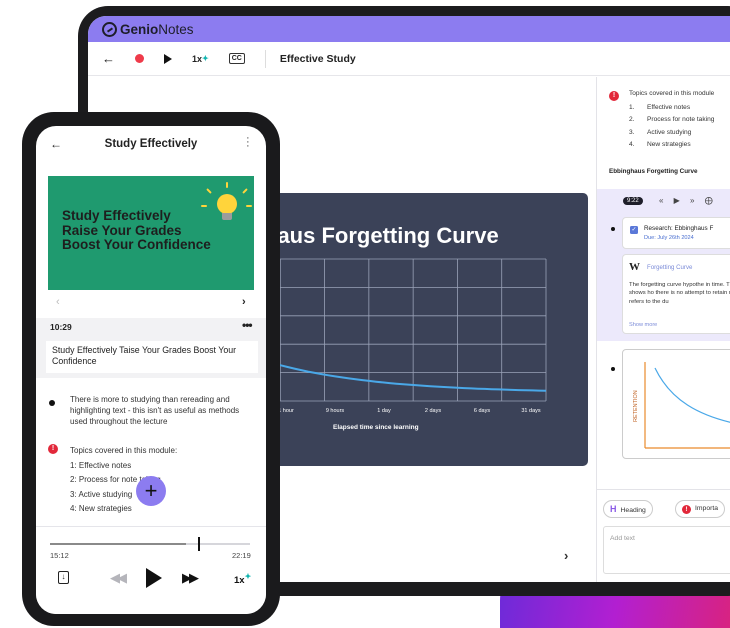 Image resolution: width=730 pixels, height=628 pixels. I want to click on next-chevron-icon: ›, so click(244, 302).